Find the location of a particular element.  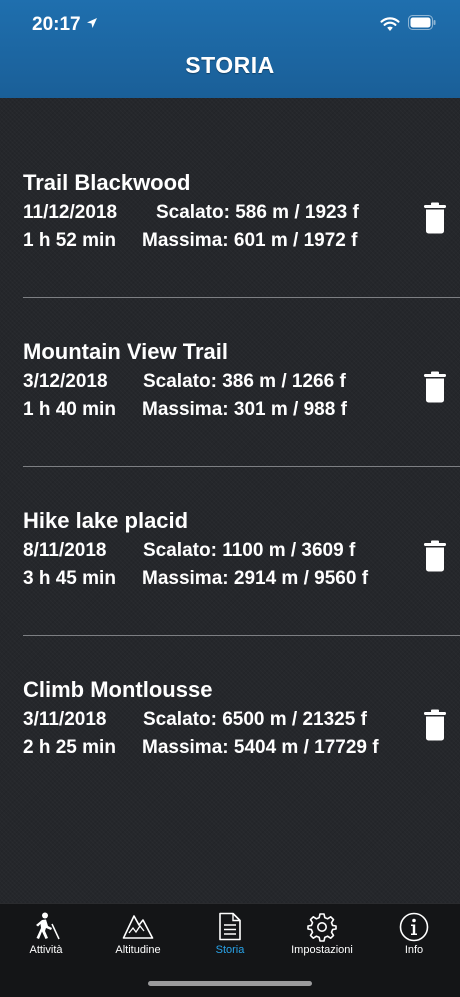

header: 20:17 STORIA is located at coordinates (230, 49).